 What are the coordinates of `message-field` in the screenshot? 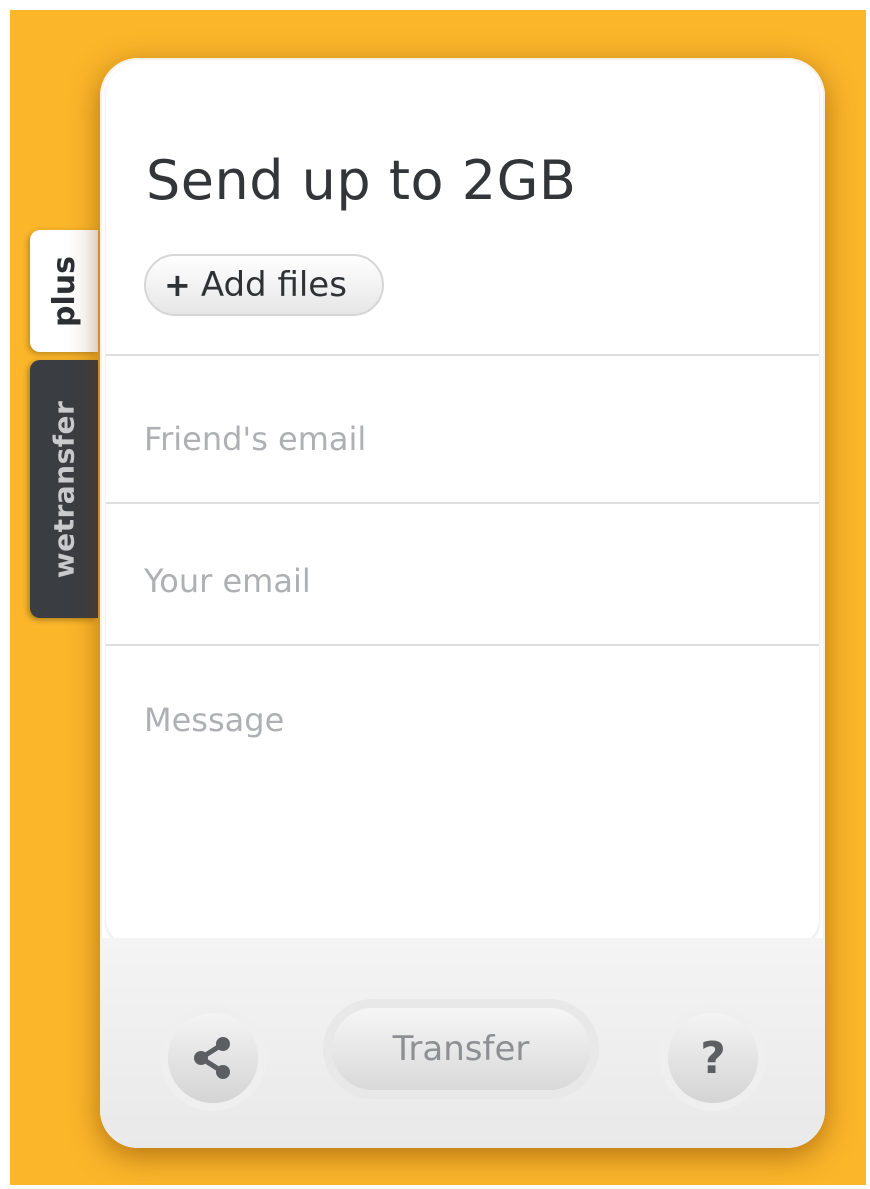 It's located at (466, 800).